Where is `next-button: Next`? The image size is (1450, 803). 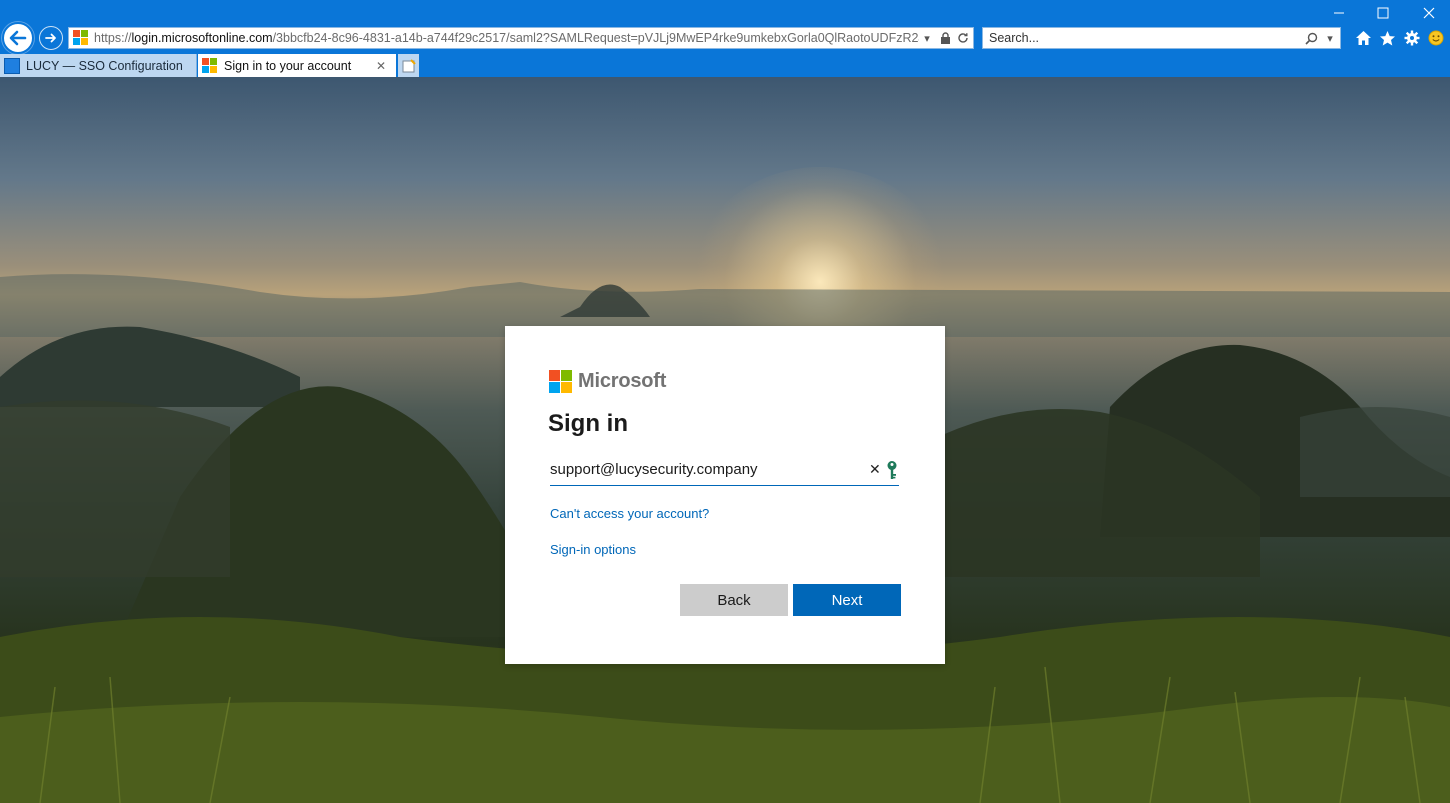 next-button: Next is located at coordinates (847, 600).